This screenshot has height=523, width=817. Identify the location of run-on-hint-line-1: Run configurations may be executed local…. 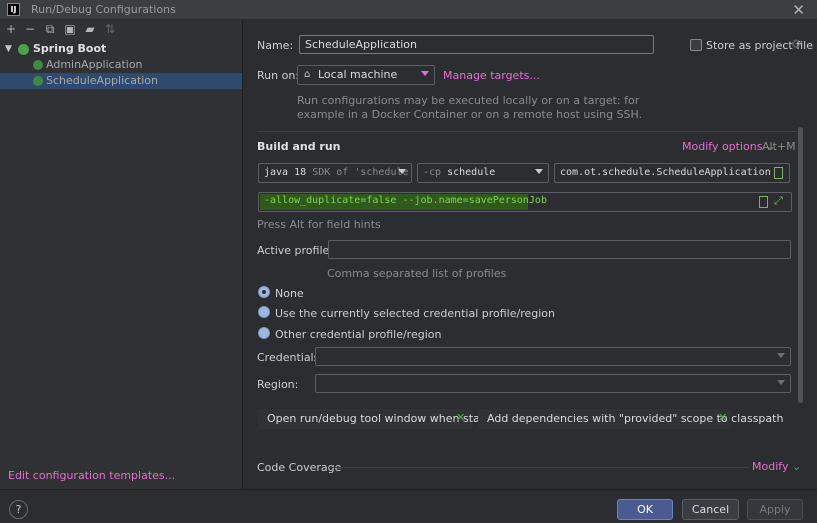
(468, 100).